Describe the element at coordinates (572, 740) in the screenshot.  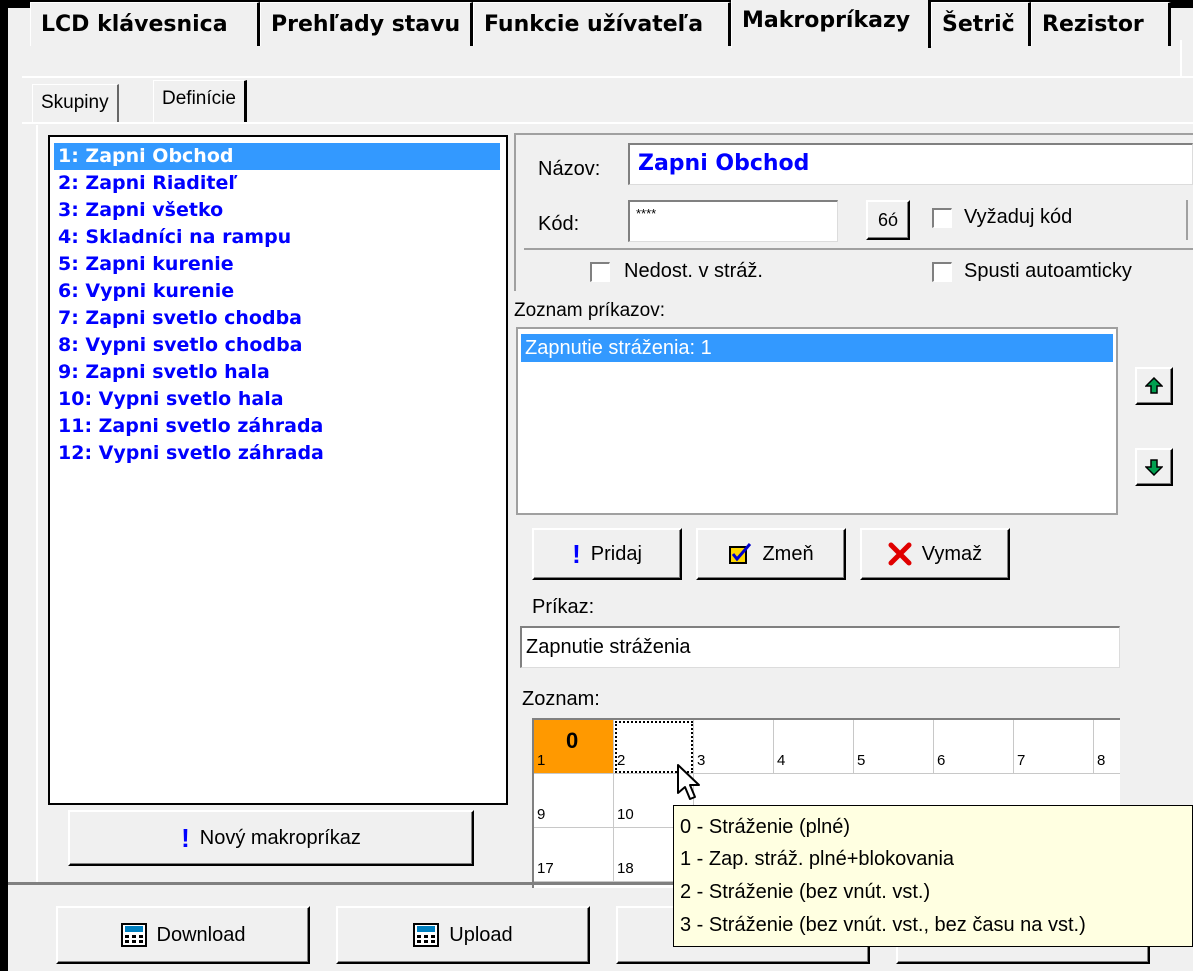
I see `grid-cell-value: 0` at that location.